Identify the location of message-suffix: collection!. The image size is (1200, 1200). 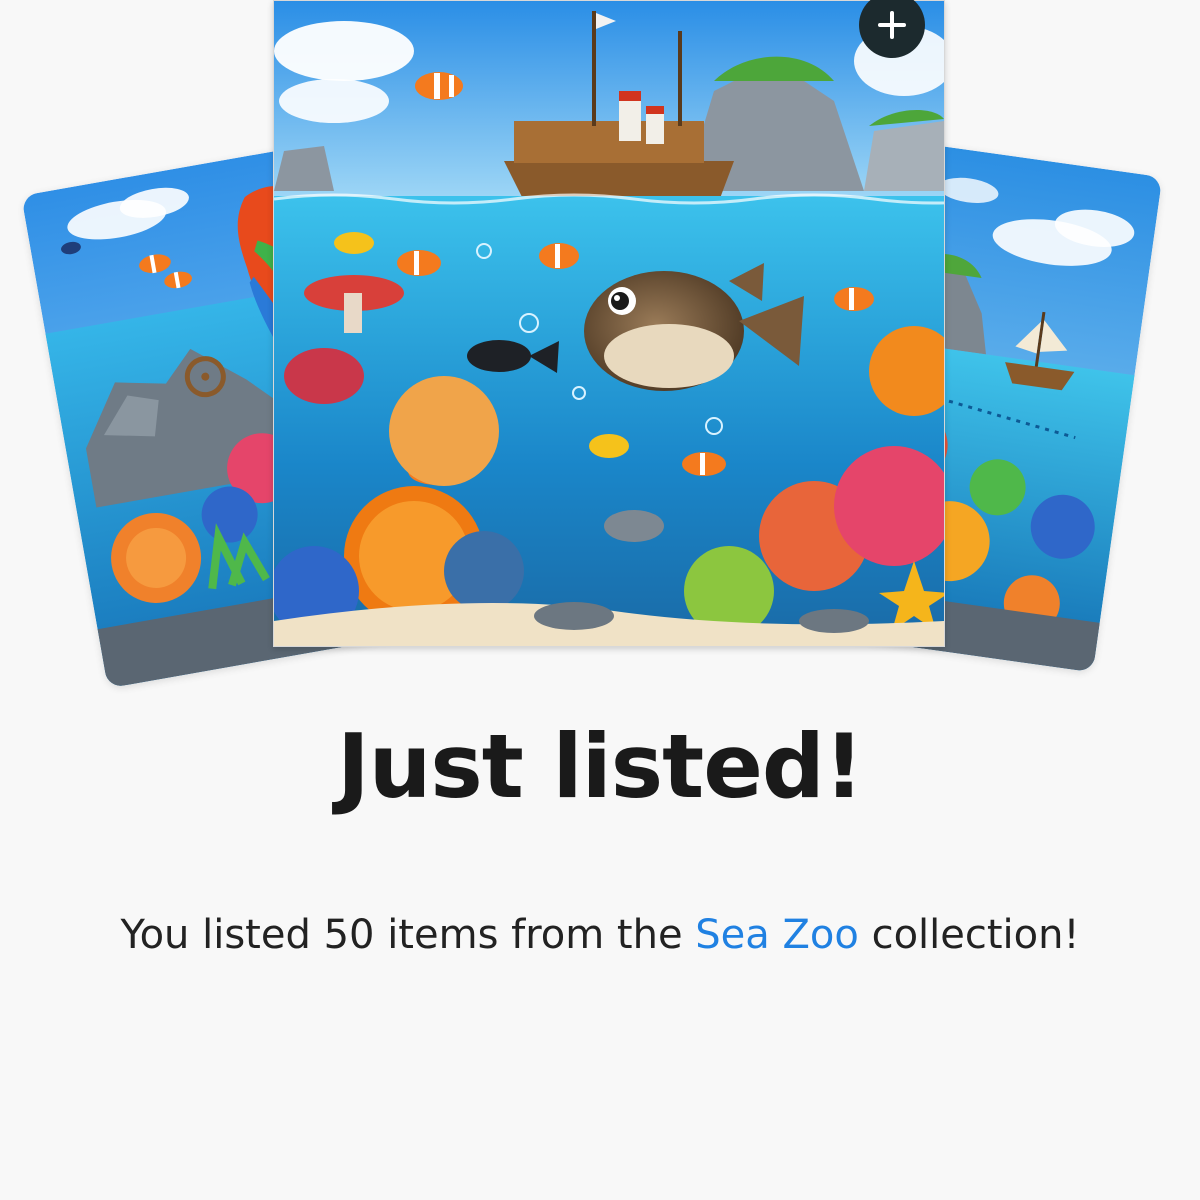
(969, 935).